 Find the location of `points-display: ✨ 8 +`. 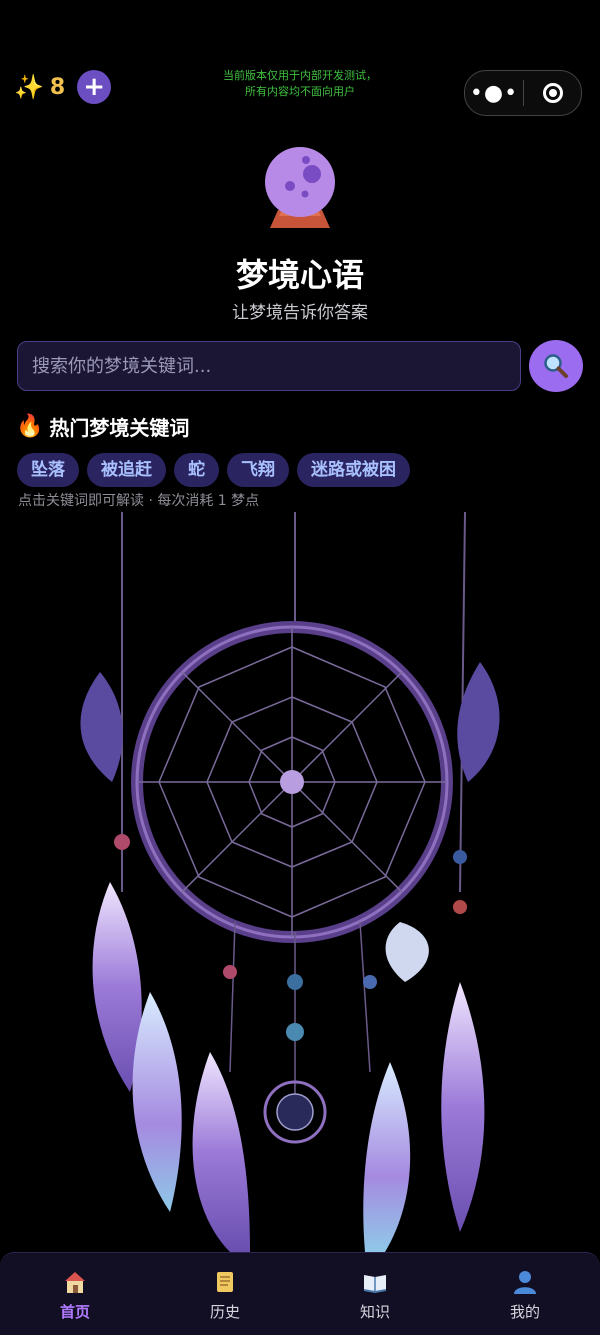

points-display: ✨ 8 + is located at coordinates (63, 87).